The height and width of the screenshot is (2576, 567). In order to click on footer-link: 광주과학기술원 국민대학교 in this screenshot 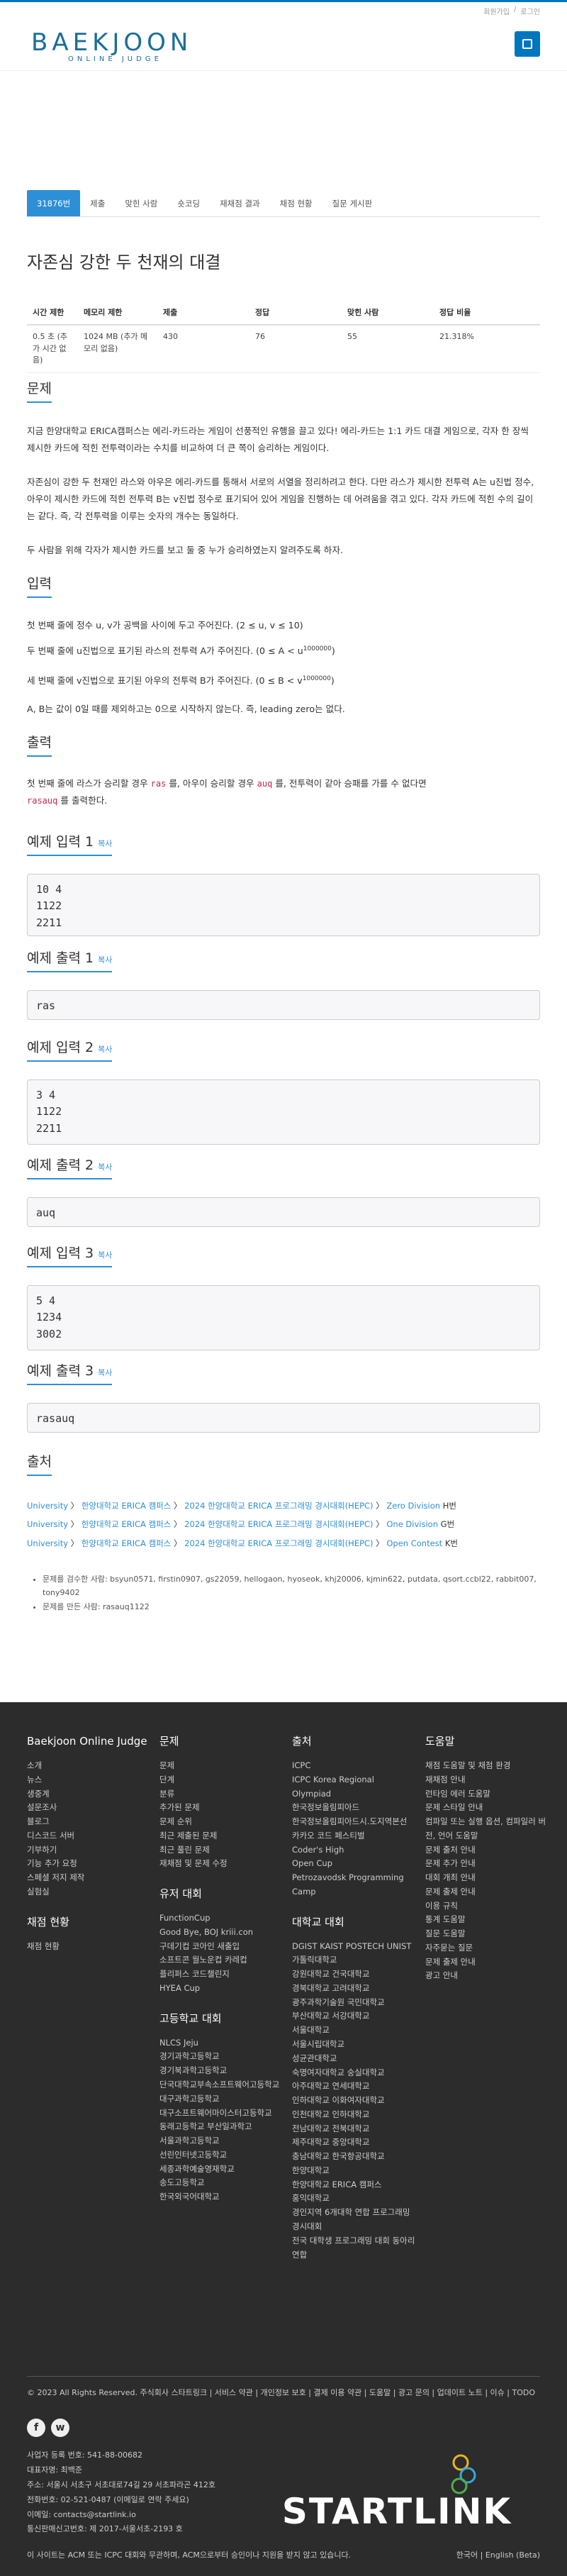, I will do `click(356, 2003)`.